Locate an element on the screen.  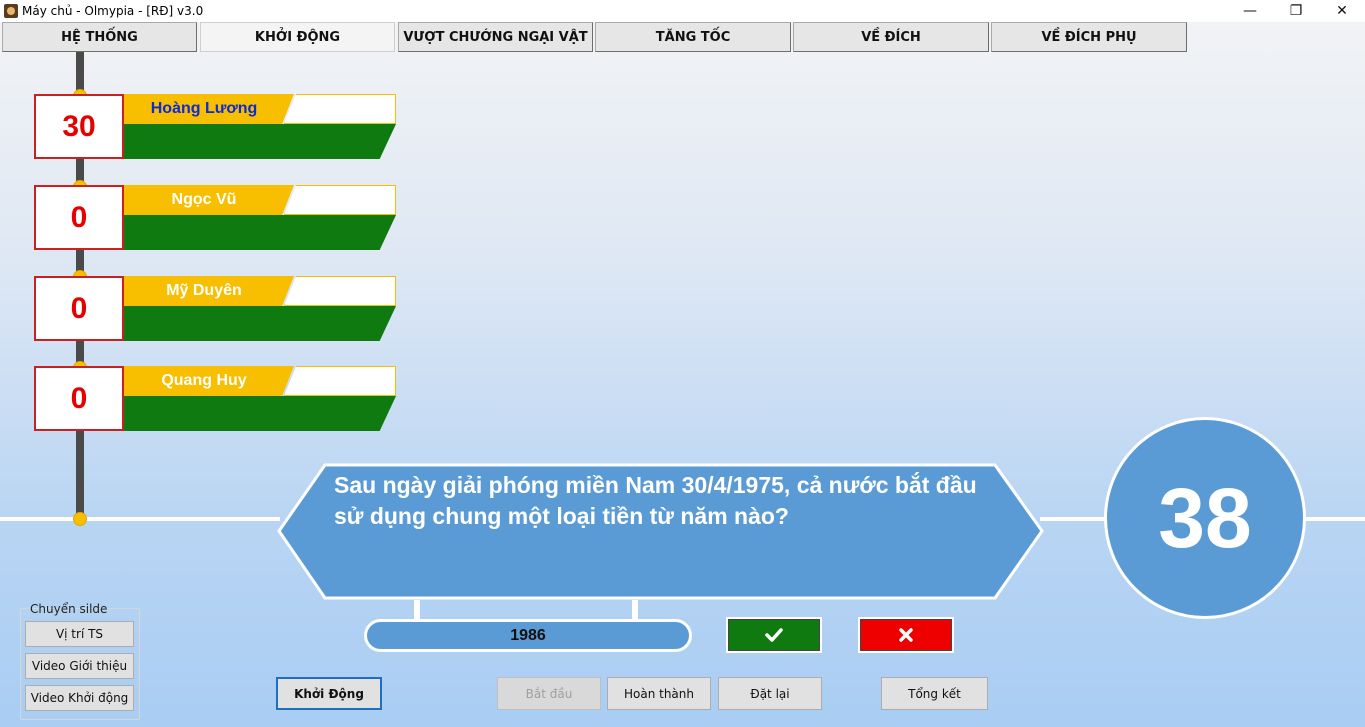
tab-khoi-dong: KHỞI ĐỘNG is located at coordinates (297, 37).